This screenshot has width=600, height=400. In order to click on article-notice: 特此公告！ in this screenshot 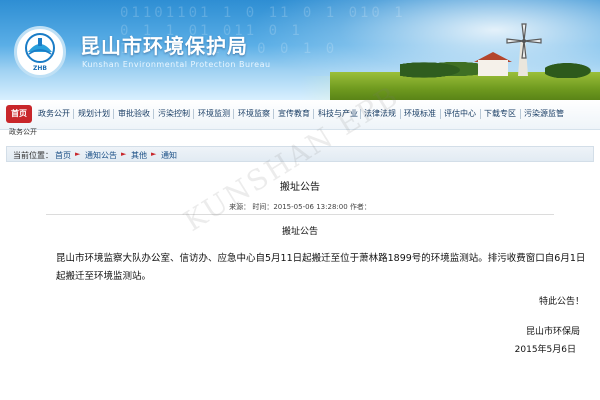, I will do `click(561, 302)`.